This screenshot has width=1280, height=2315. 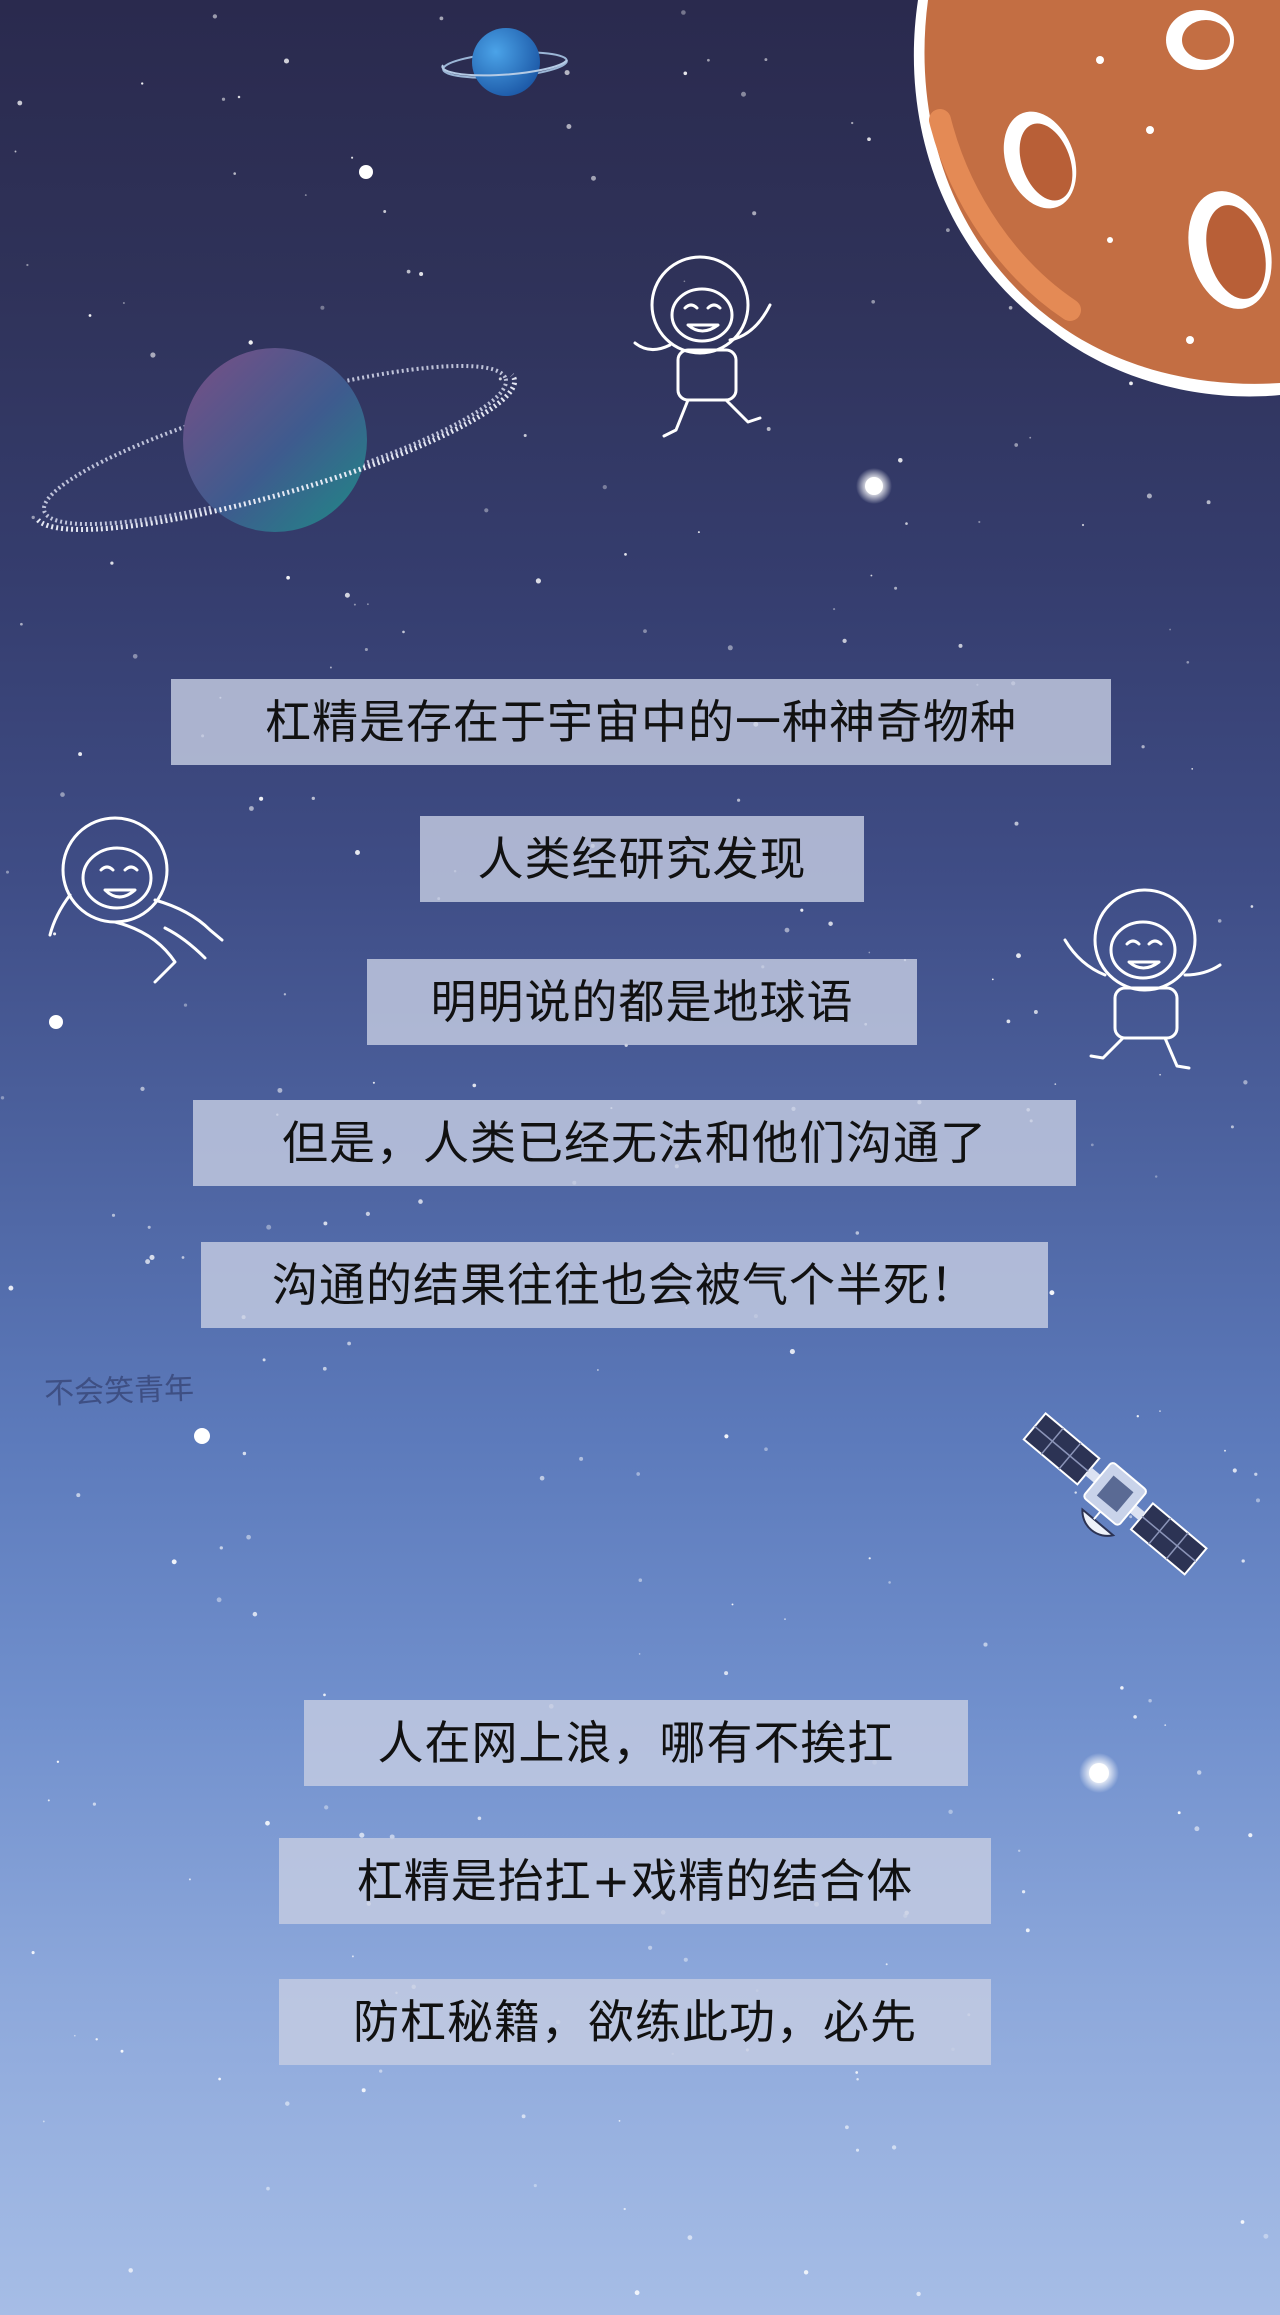 I want to click on blue-planet-icon, so click(x=504, y=62).